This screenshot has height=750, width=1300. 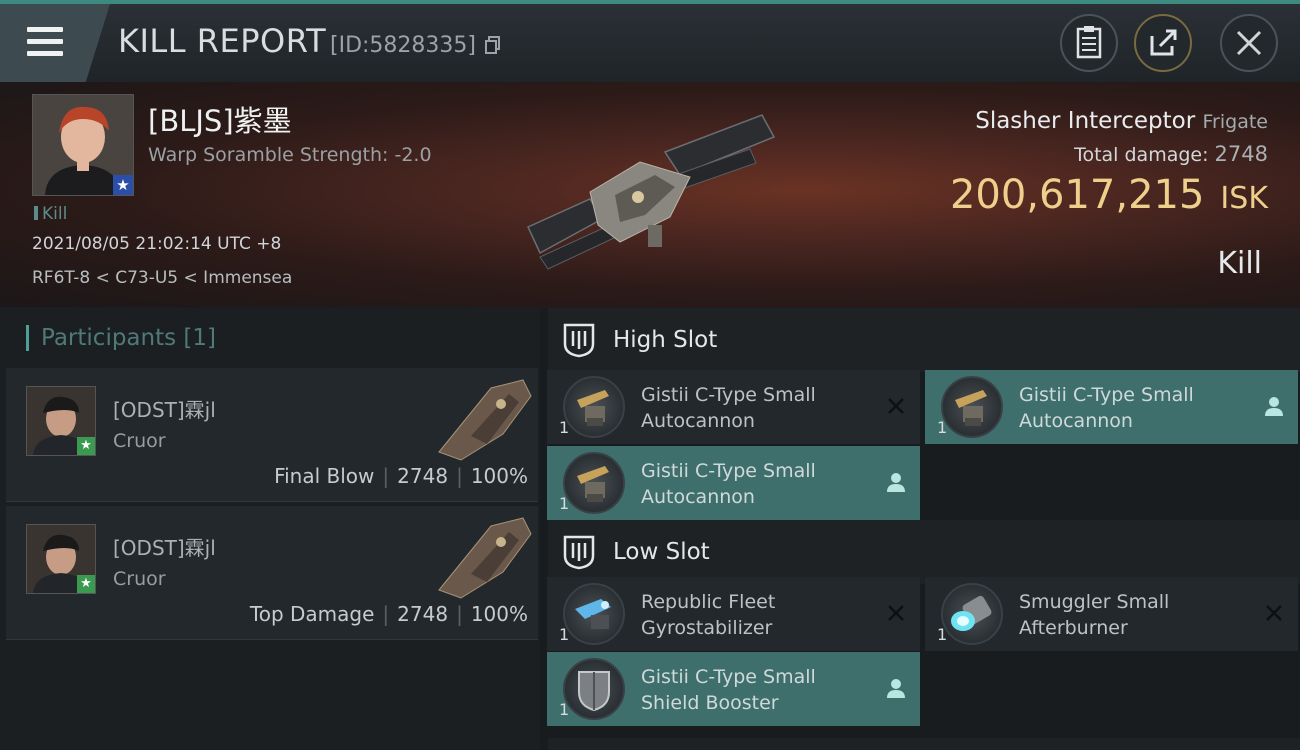 What do you see at coordinates (55, 214) in the screenshot?
I see `kill-tag-label: Kill` at bounding box center [55, 214].